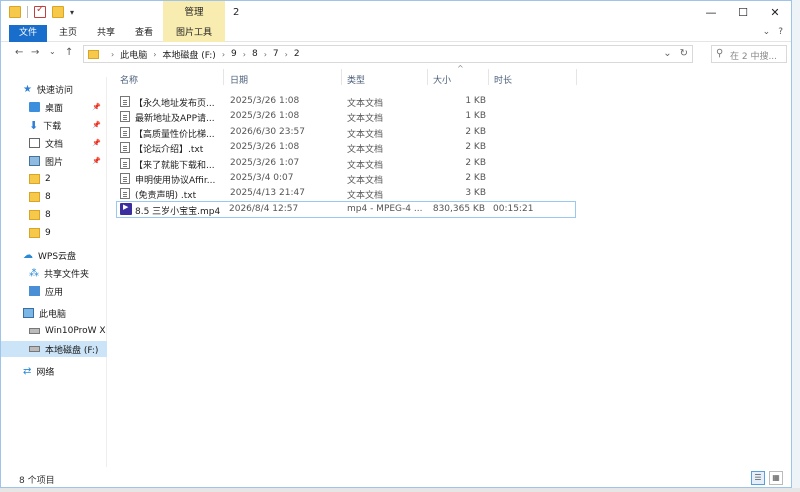  What do you see at coordinates (776, 478) in the screenshot?
I see `large-icons-view-icon: ▦` at bounding box center [776, 478].